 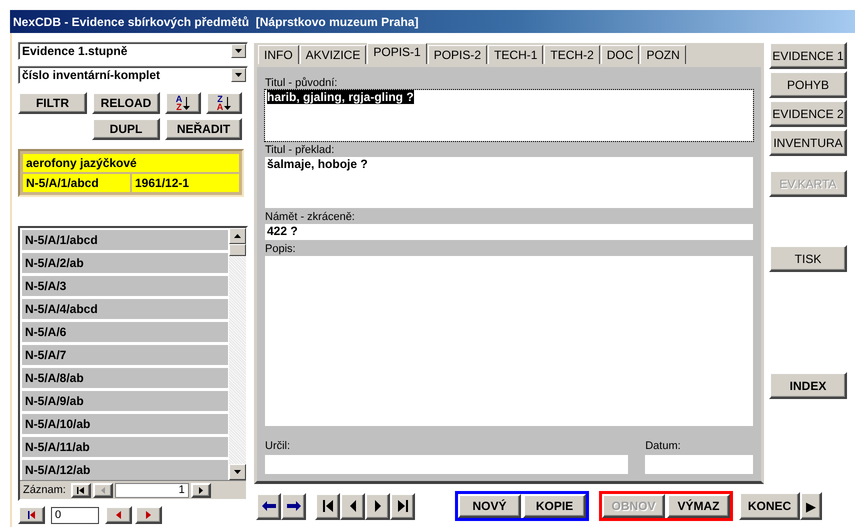 What do you see at coordinates (554, 506) in the screenshot?
I see `action-button: KOPIE` at bounding box center [554, 506].